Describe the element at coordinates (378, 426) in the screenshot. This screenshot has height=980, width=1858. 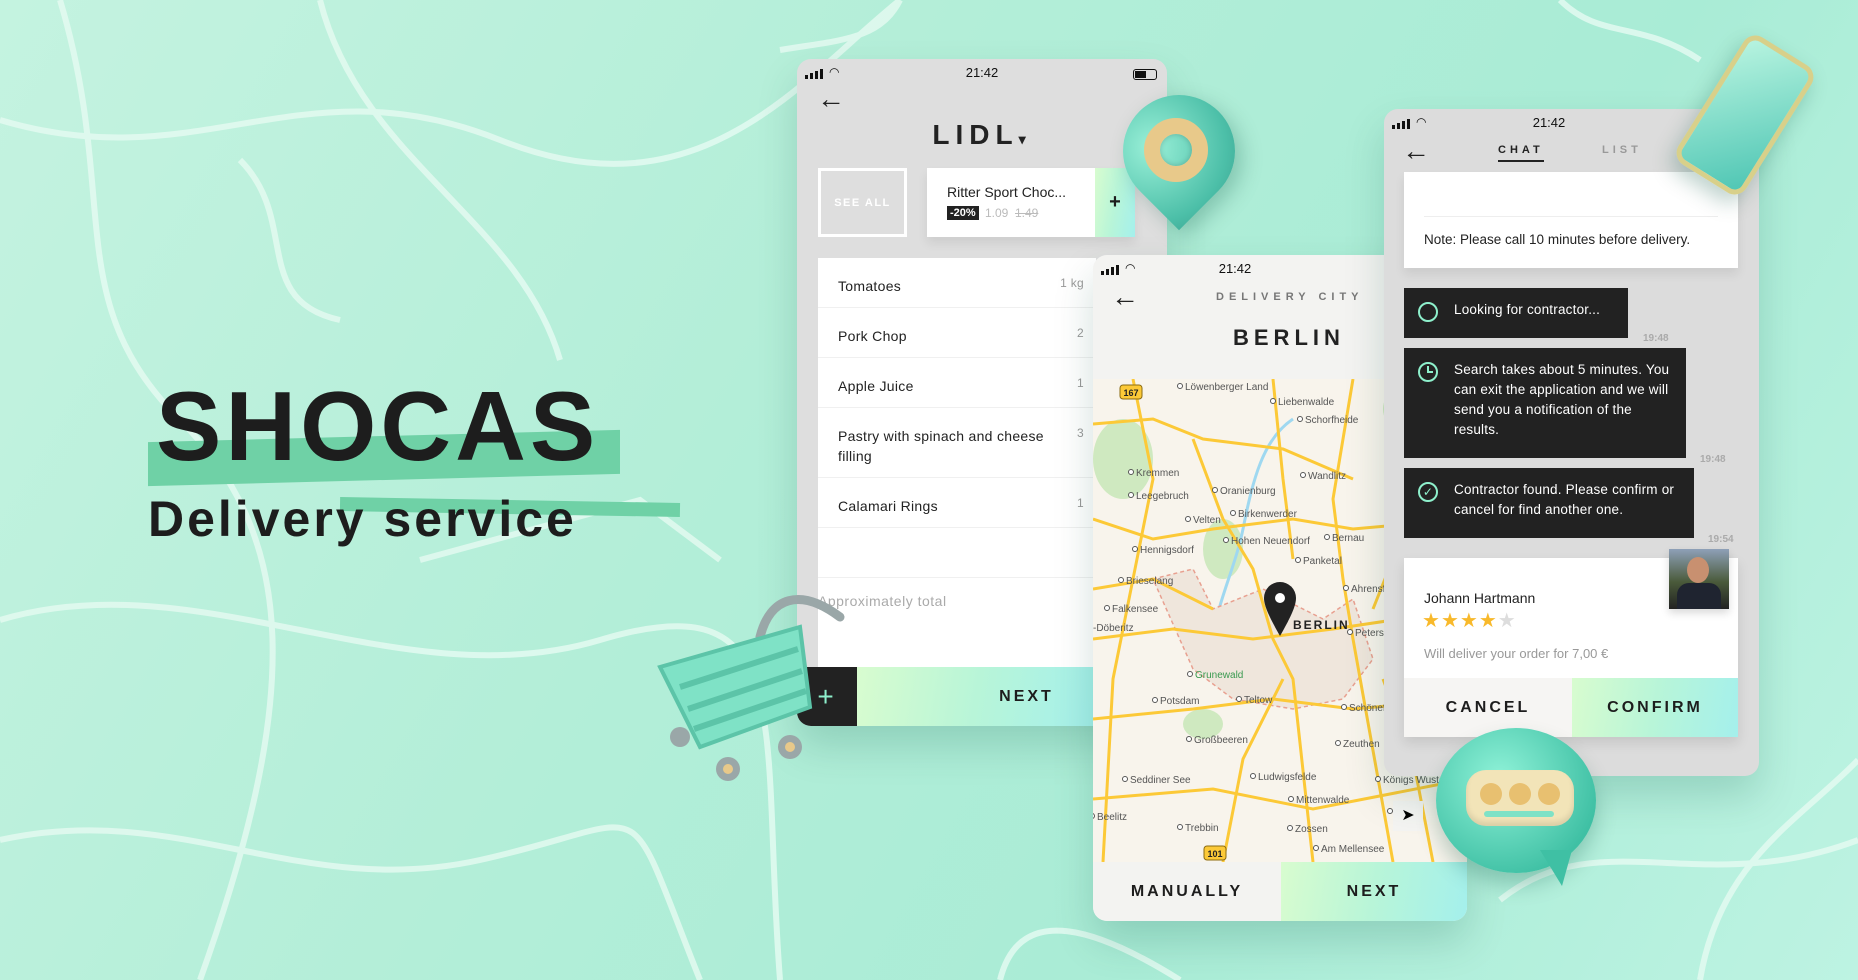
I see `brand-title: SHOCAS` at that location.